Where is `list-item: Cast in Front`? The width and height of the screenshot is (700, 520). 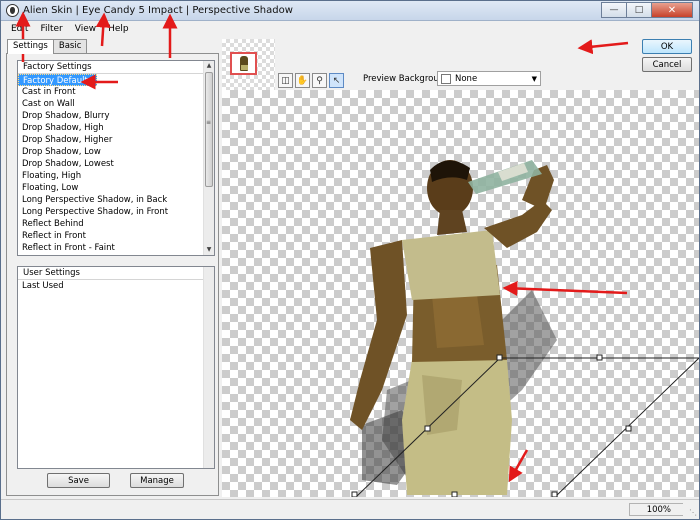 list-item: Cast in Front is located at coordinates (116, 92).